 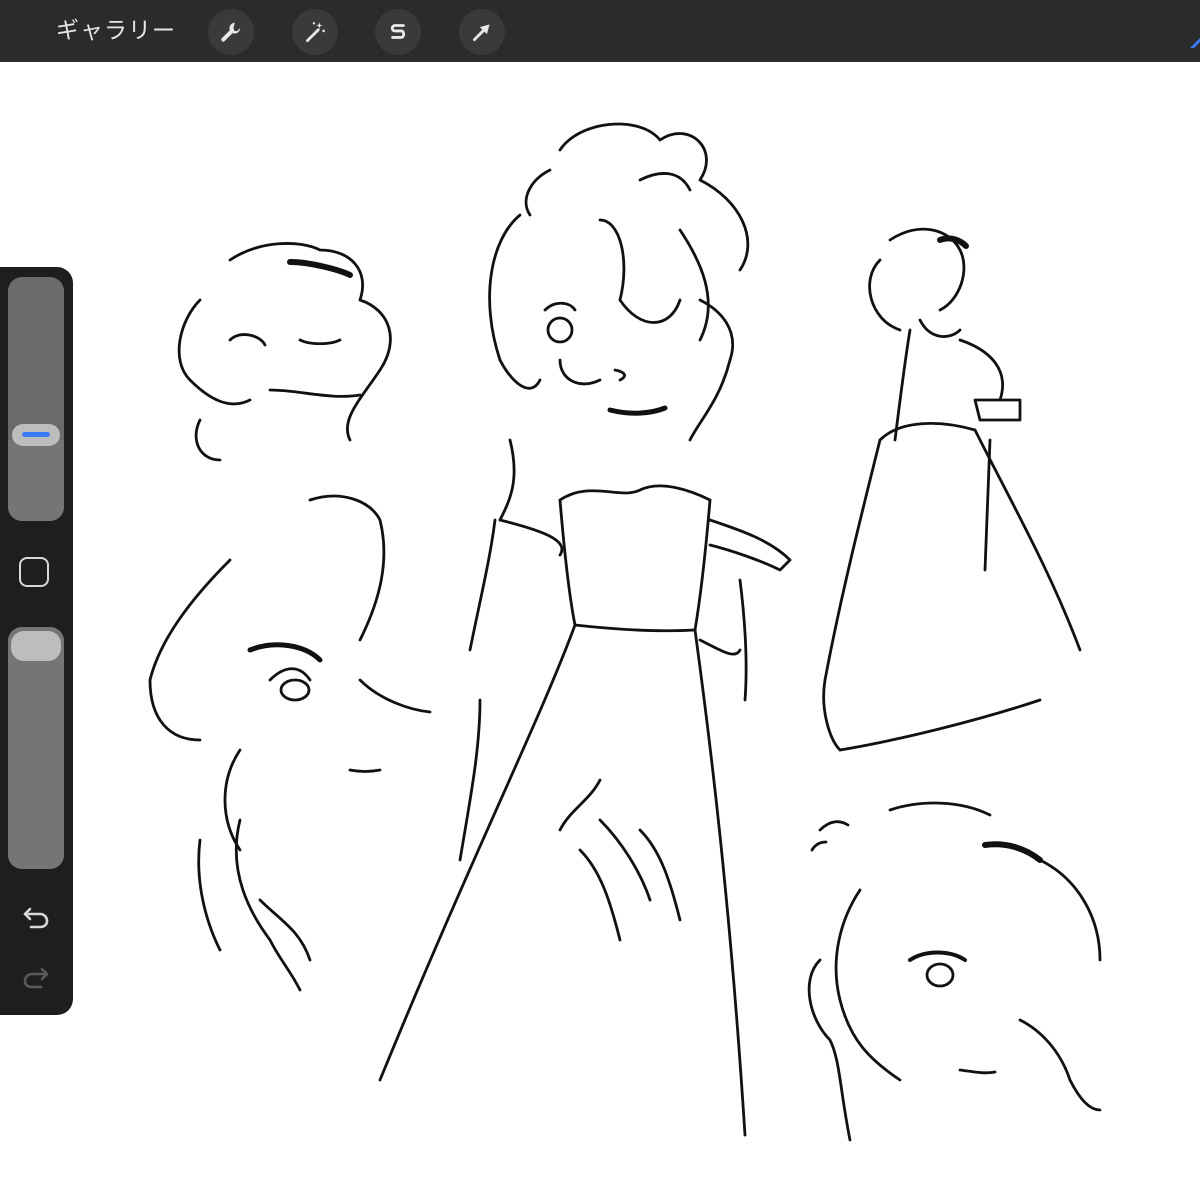 I want to click on brush-opacity-fill, so click(x=36, y=748).